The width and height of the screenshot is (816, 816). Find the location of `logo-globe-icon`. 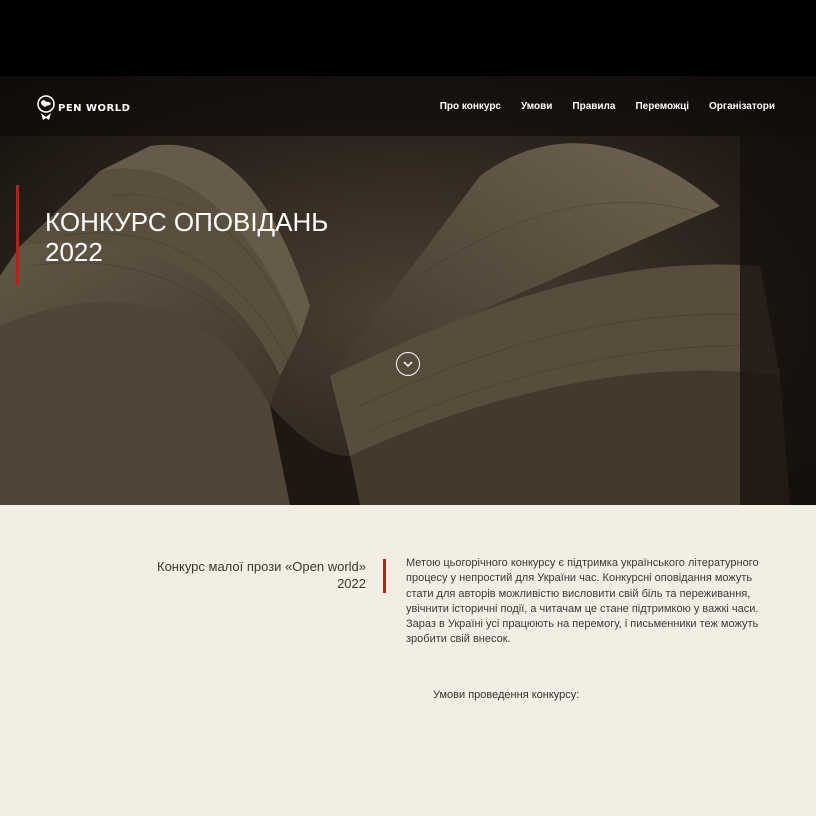

logo-globe-icon is located at coordinates (46, 107).